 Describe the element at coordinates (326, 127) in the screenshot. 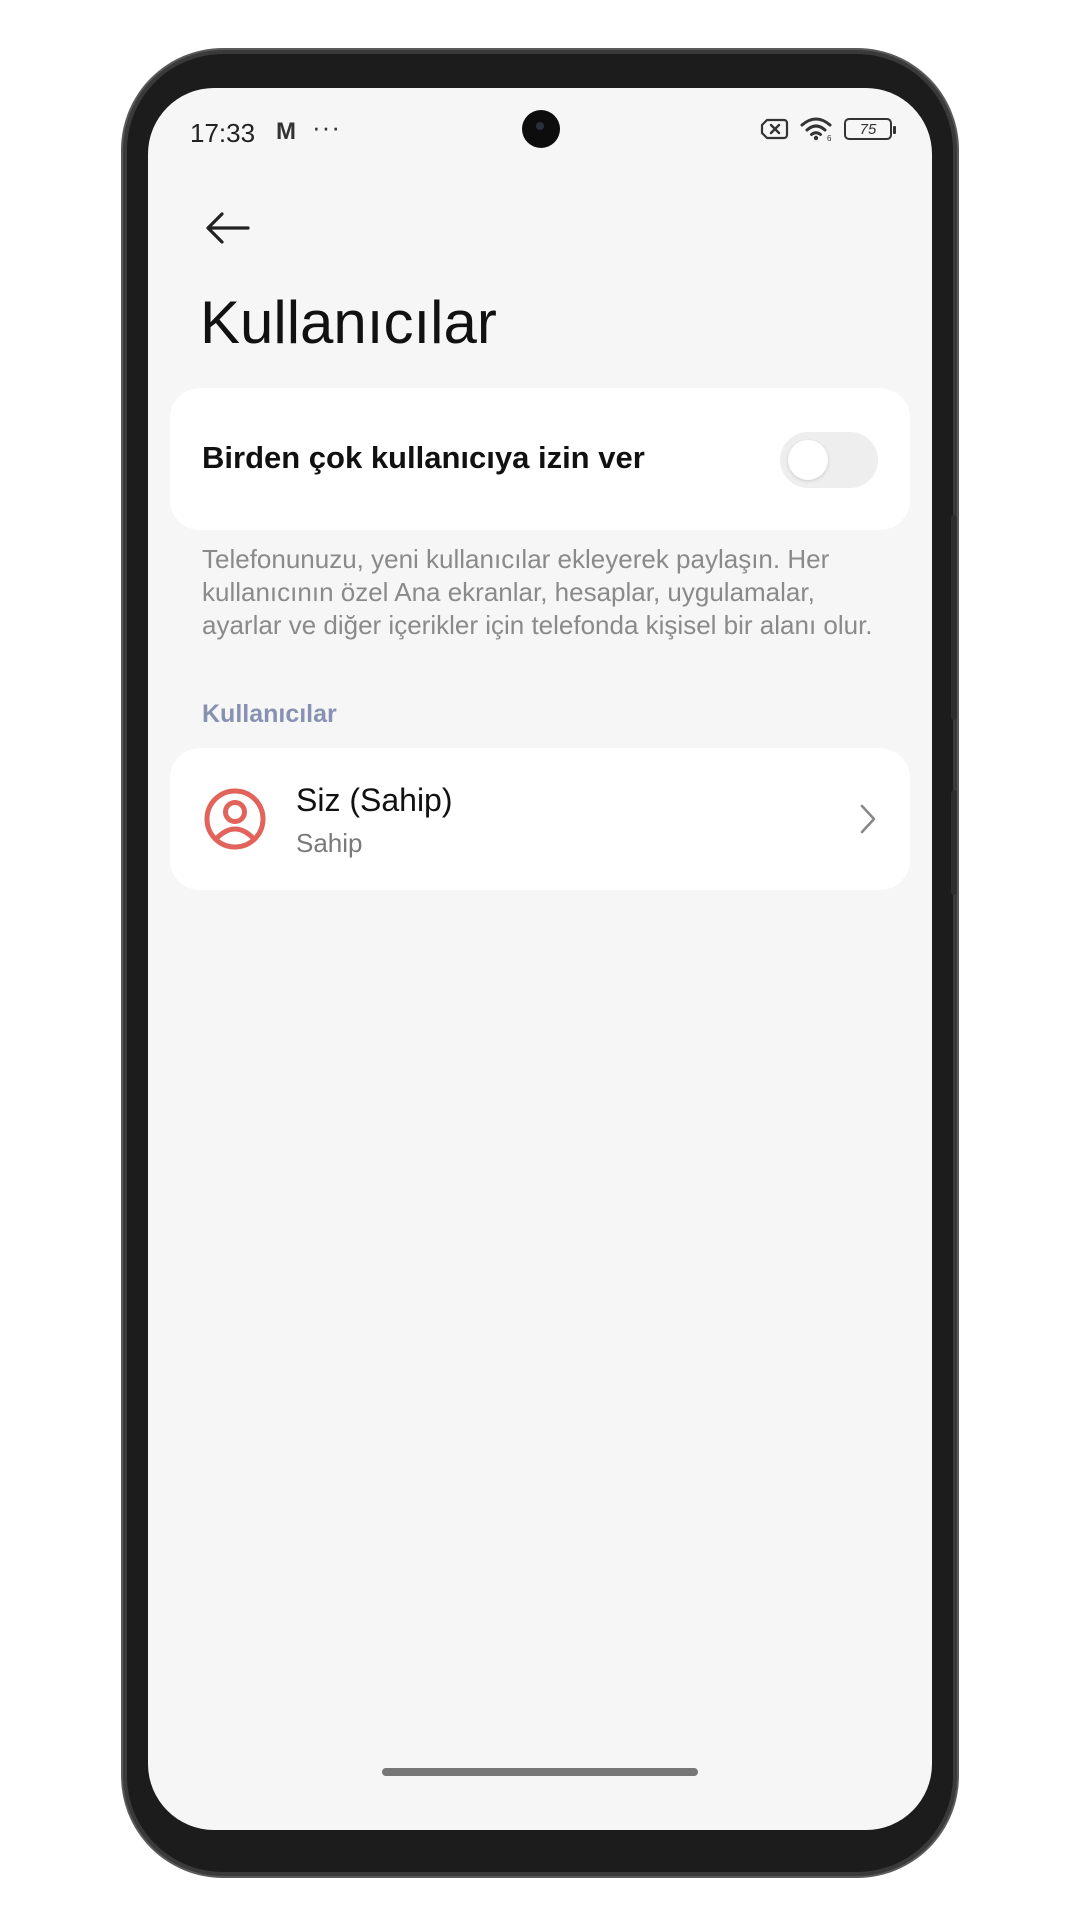

I see `more-notifications-icon: ···` at that location.